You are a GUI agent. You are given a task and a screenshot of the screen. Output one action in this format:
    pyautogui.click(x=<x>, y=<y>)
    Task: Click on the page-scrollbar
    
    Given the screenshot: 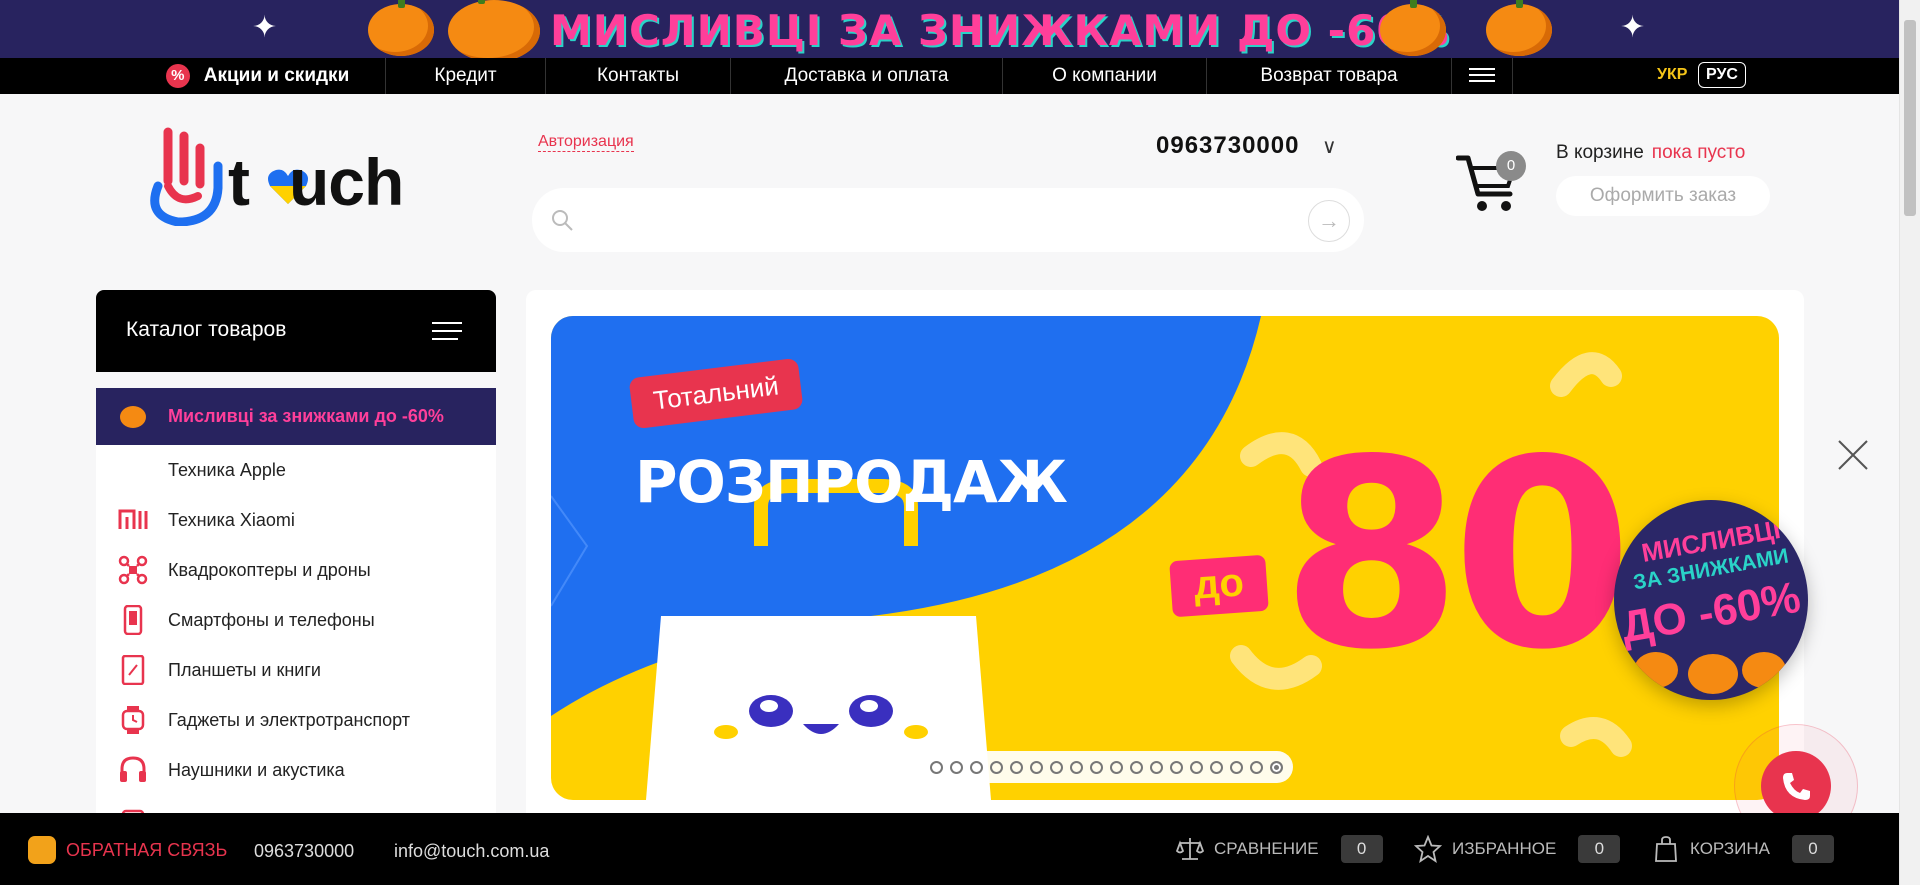 What is the action you would take?
    pyautogui.click(x=1909, y=442)
    